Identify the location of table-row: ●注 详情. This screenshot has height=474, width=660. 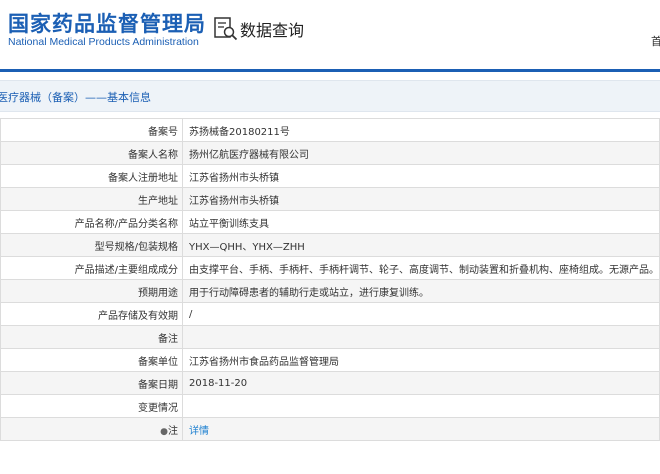
(330, 429).